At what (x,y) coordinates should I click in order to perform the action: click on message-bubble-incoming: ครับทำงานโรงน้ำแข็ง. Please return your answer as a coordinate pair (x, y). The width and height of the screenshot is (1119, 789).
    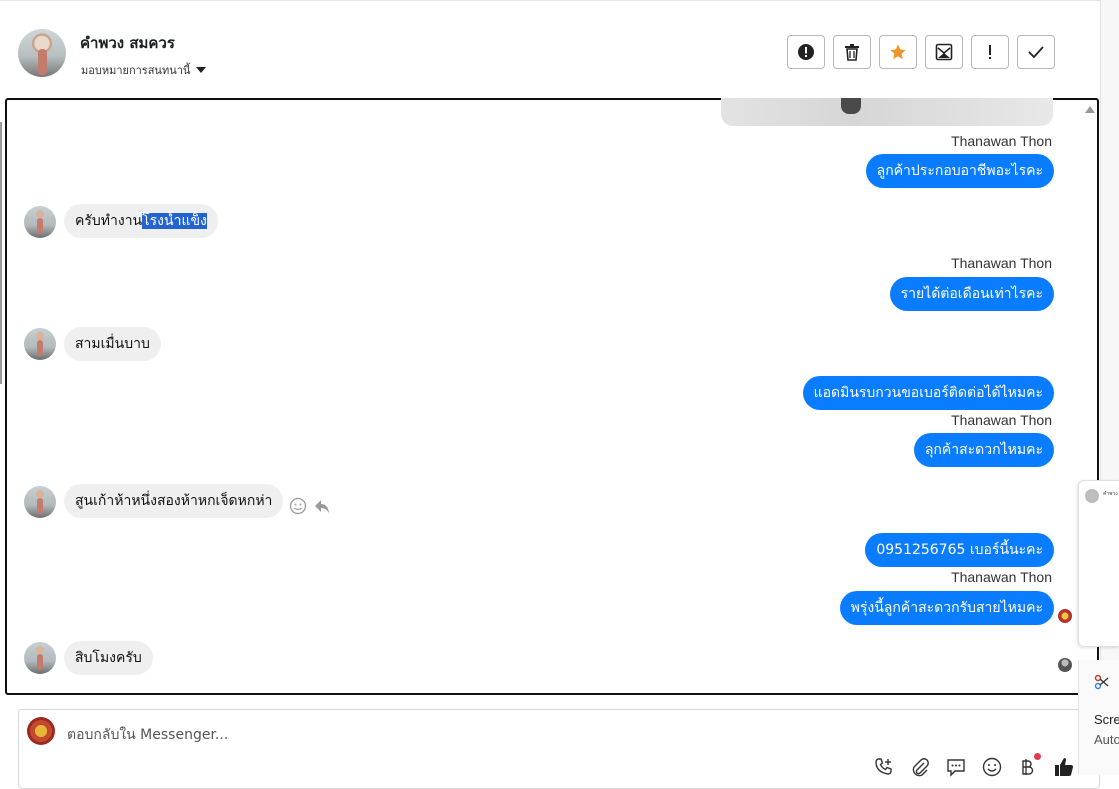
    Looking at the image, I should click on (141, 221).